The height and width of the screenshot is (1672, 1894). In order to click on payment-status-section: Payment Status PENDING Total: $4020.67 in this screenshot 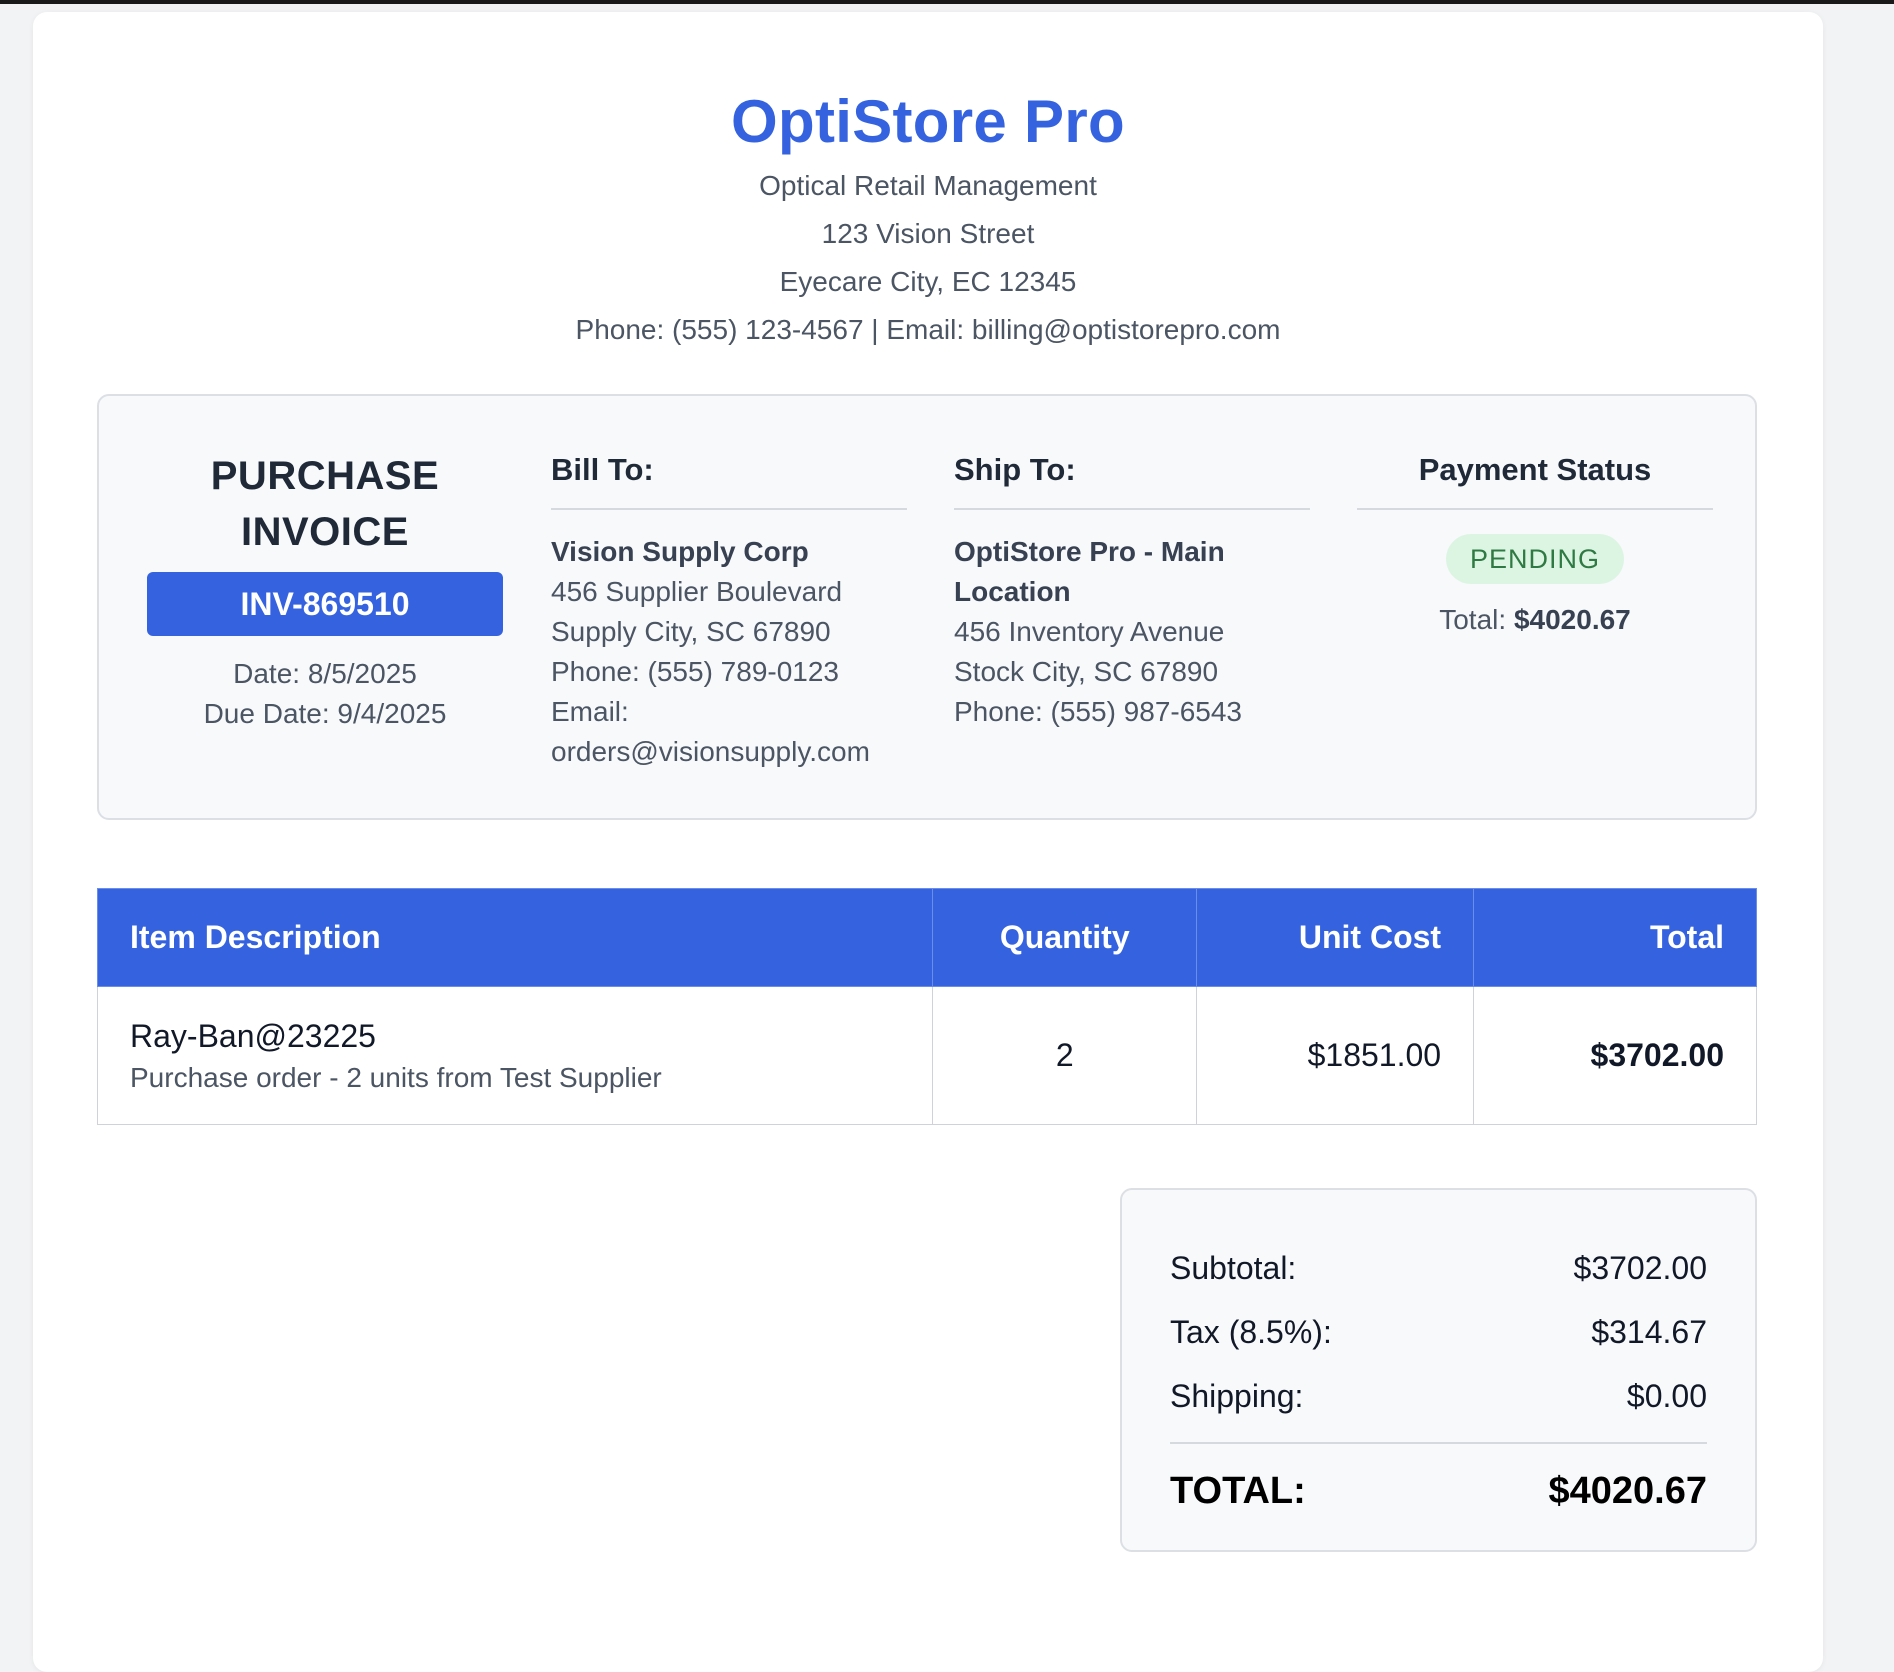, I will do `click(1535, 544)`.